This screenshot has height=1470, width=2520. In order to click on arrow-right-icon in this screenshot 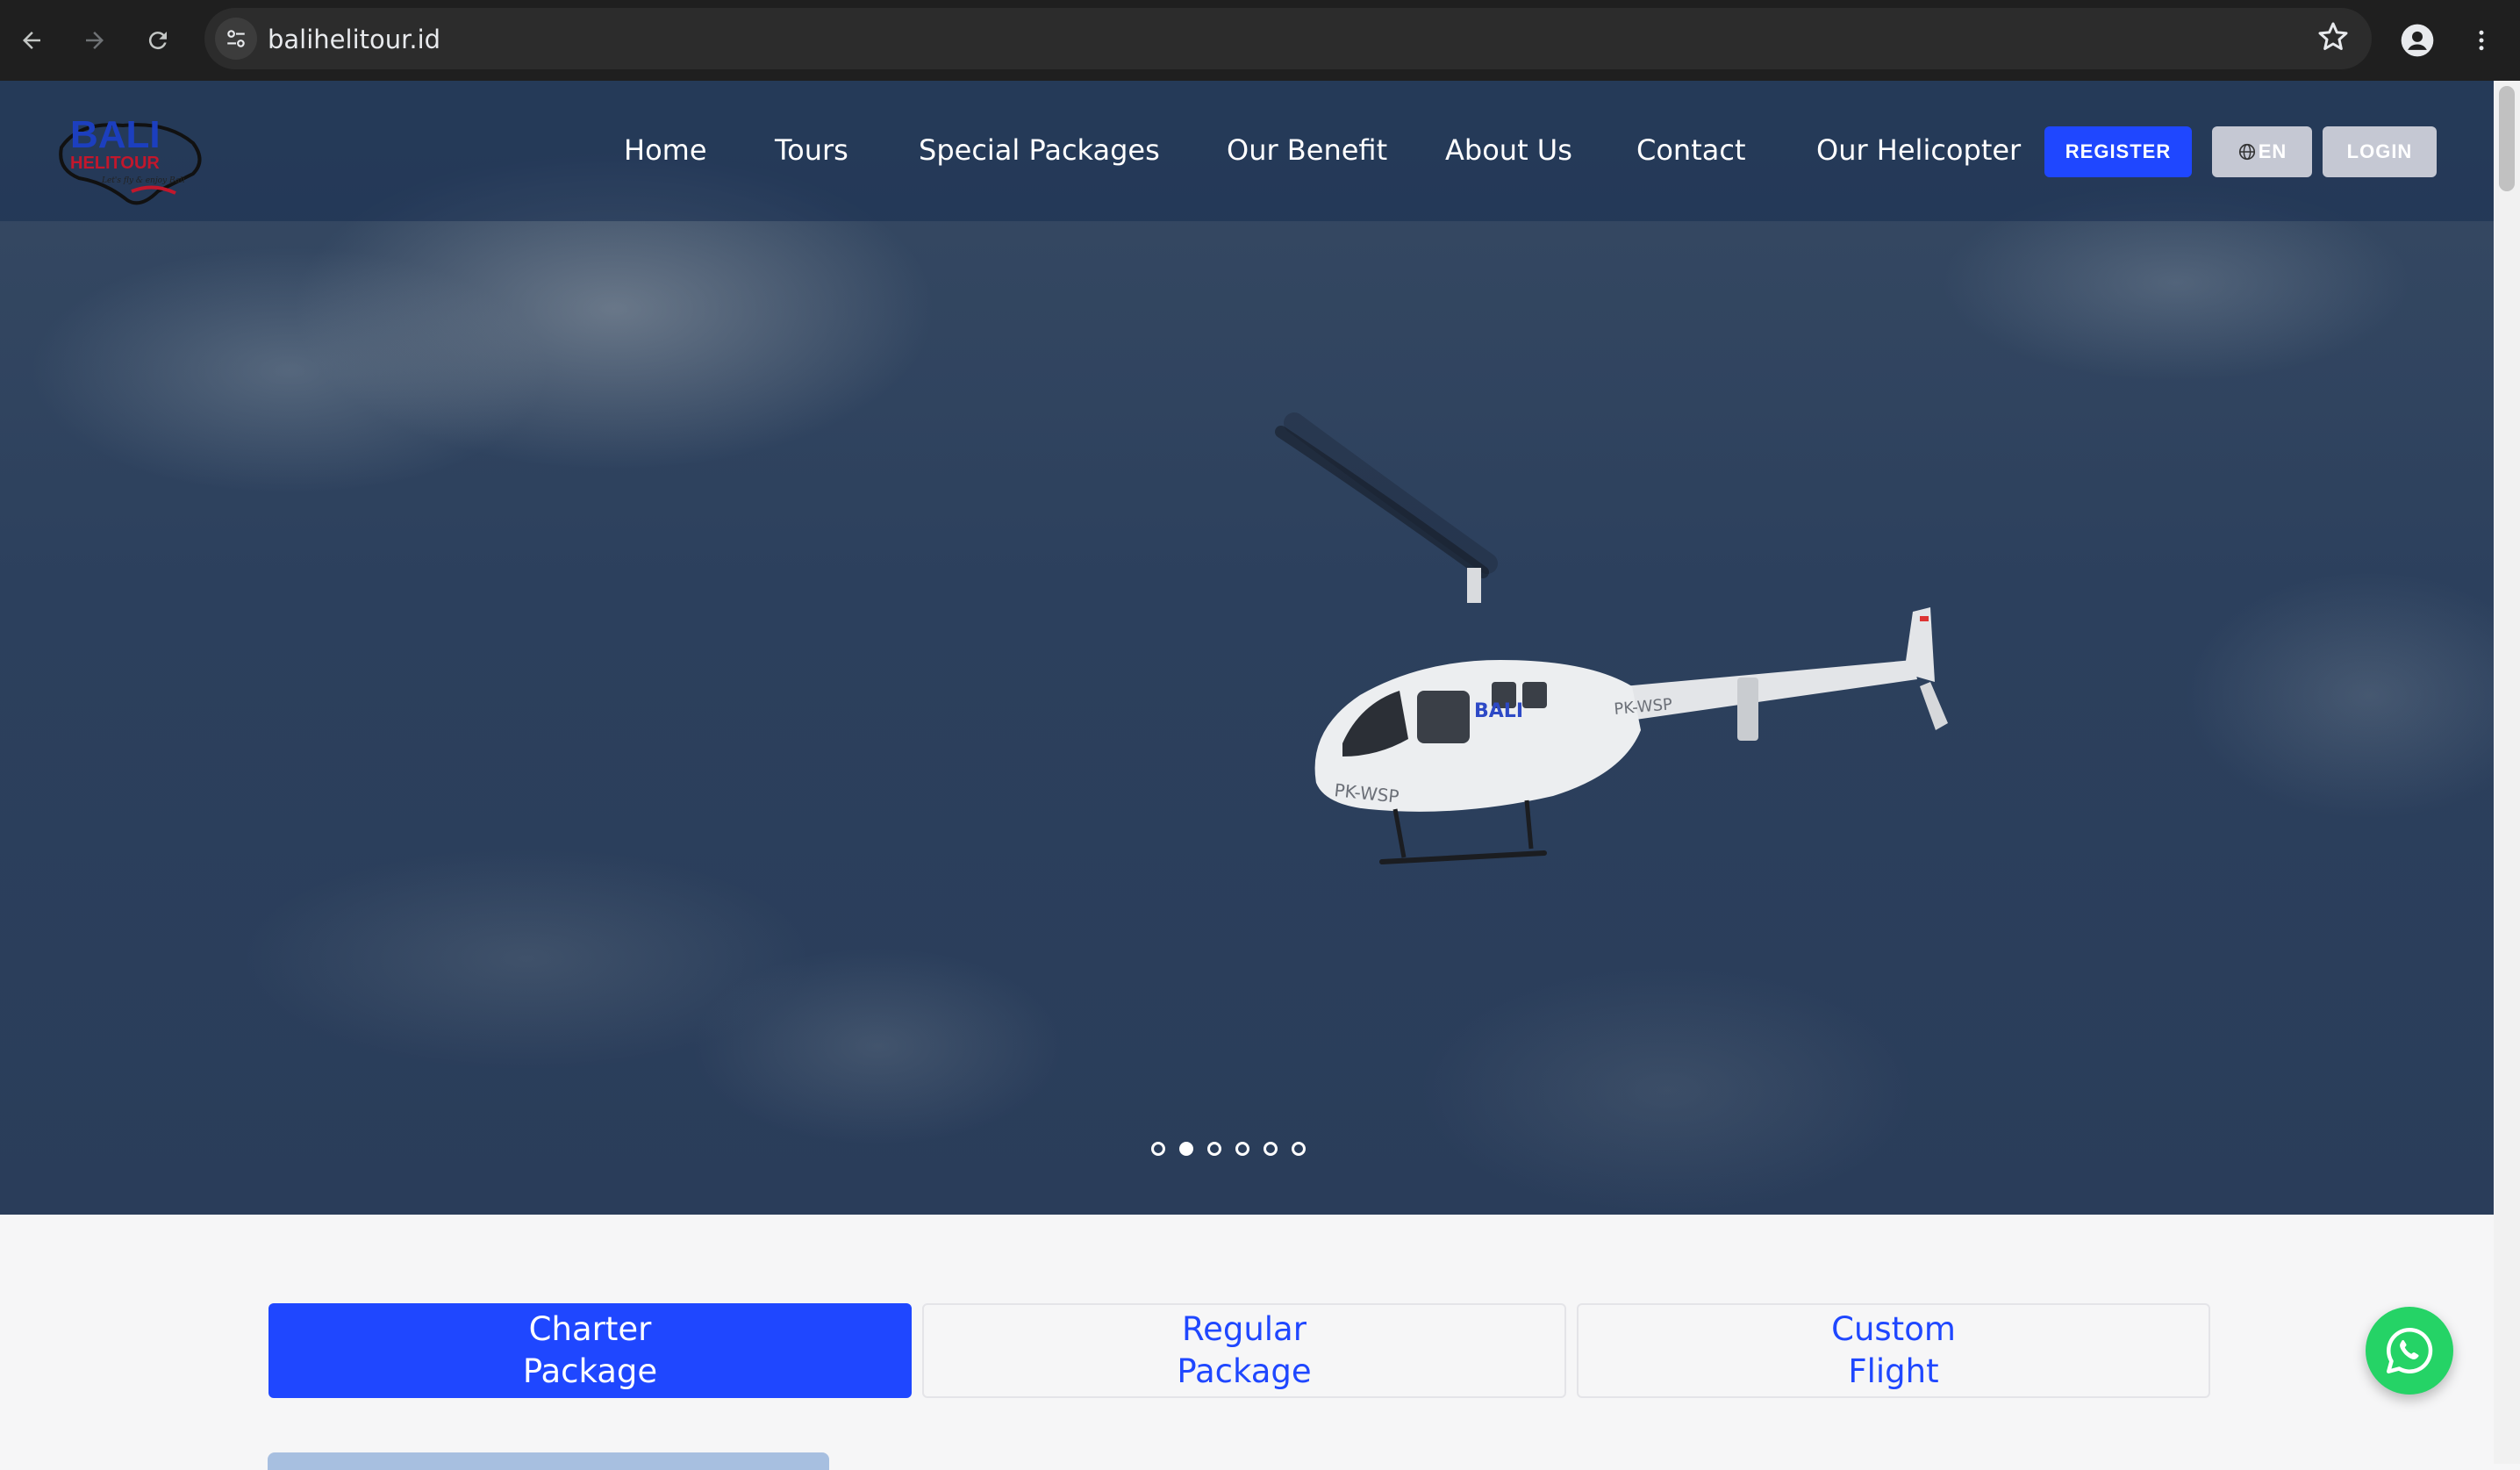, I will do `click(95, 40)`.